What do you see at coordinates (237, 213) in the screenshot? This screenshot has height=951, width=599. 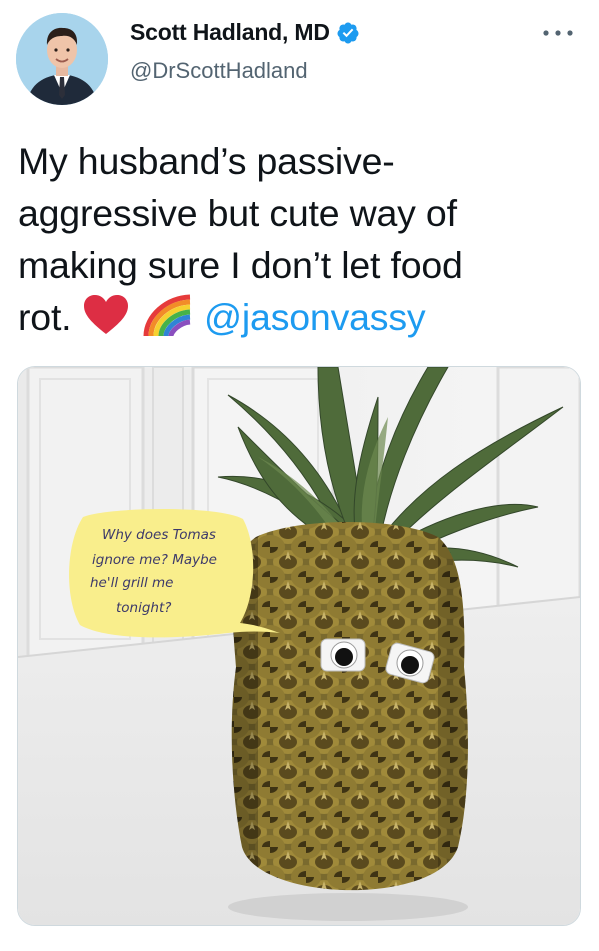 I see `tweet-text-line: aggressive but cute way of` at bounding box center [237, 213].